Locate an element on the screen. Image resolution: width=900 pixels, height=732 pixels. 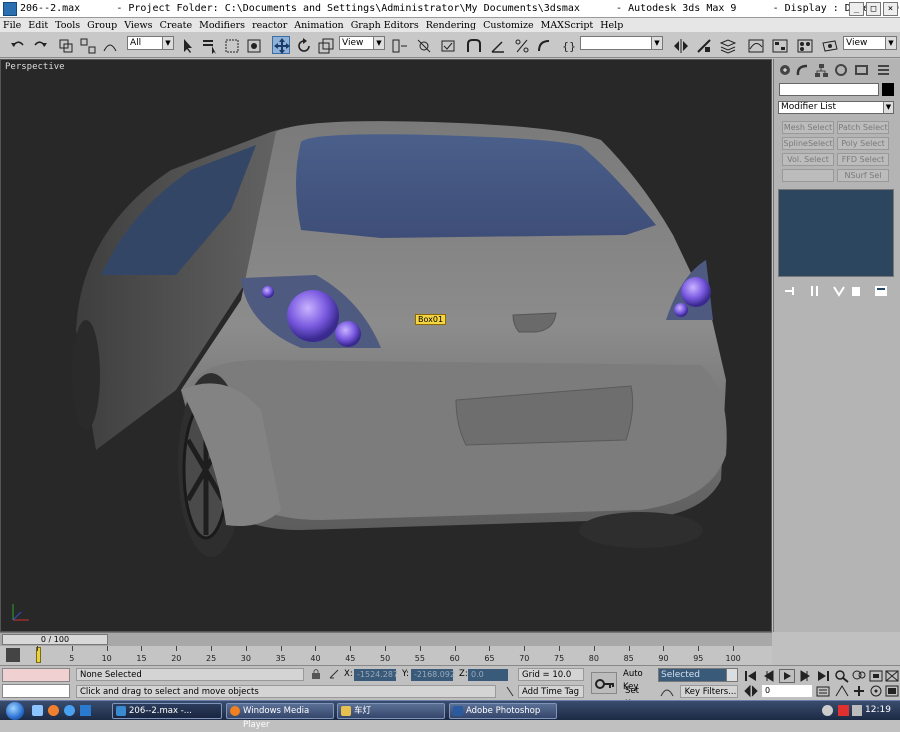
menu-edit: Edit is located at coordinates (38, 25).